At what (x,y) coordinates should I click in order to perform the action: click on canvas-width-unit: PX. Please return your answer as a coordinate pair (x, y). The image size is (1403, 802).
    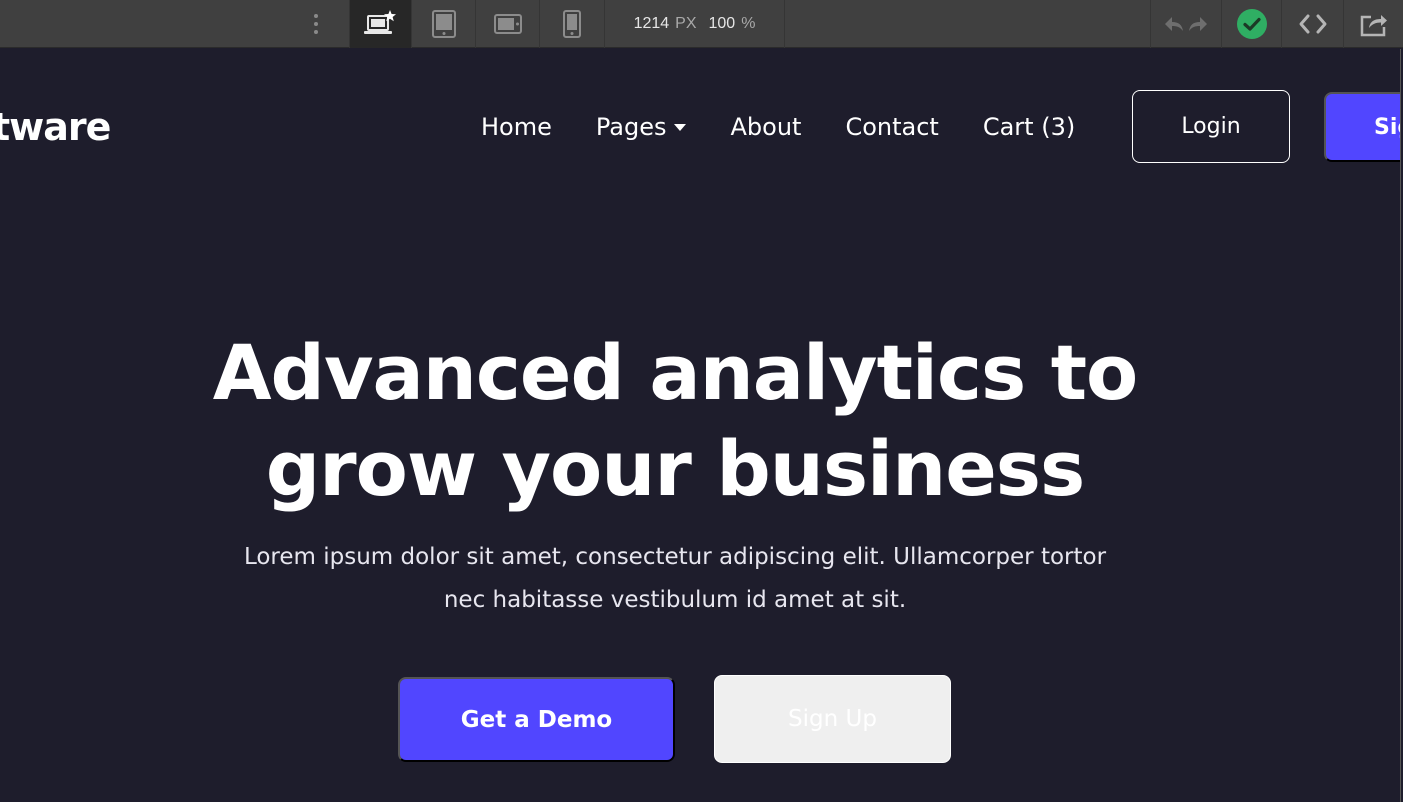
    Looking at the image, I should click on (686, 23).